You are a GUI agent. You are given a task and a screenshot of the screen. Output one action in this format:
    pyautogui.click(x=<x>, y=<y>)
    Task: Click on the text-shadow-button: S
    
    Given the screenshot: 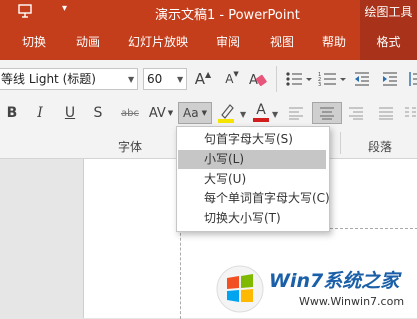 What is the action you would take?
    pyautogui.click(x=98, y=113)
    